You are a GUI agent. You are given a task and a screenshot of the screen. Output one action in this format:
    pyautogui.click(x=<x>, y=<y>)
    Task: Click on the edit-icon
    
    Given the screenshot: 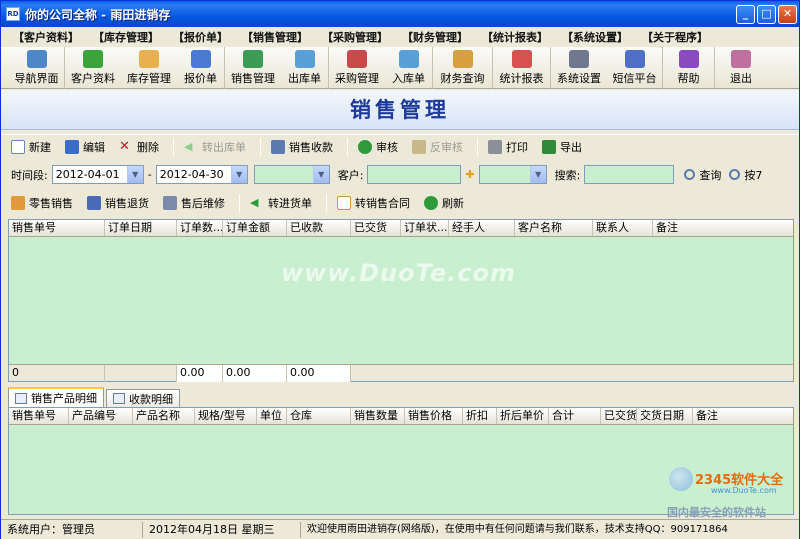 What is the action you would take?
    pyautogui.click(x=72, y=147)
    